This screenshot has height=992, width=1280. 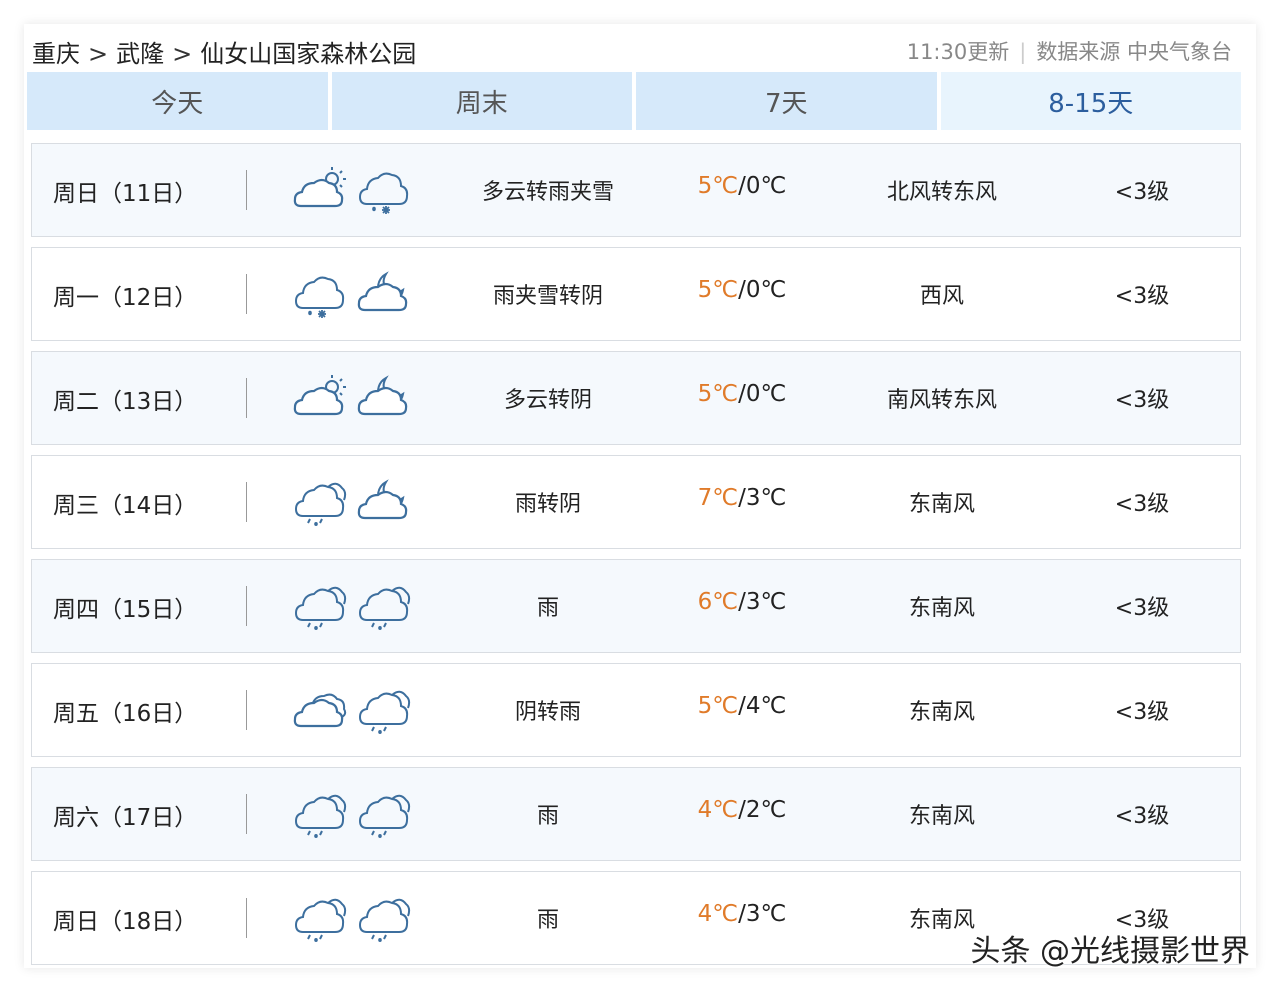 What do you see at coordinates (177, 101) in the screenshot?
I see `tab-today: 今天` at bounding box center [177, 101].